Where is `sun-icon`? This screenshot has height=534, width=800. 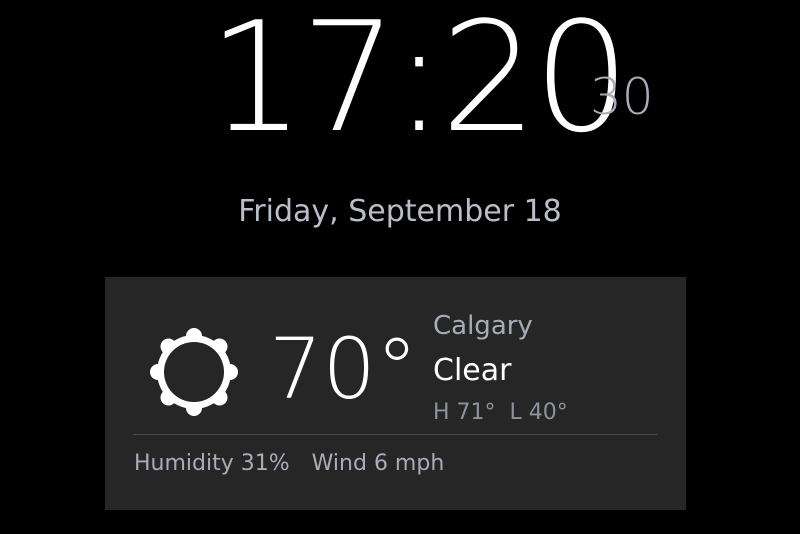
sun-icon is located at coordinates (194, 372).